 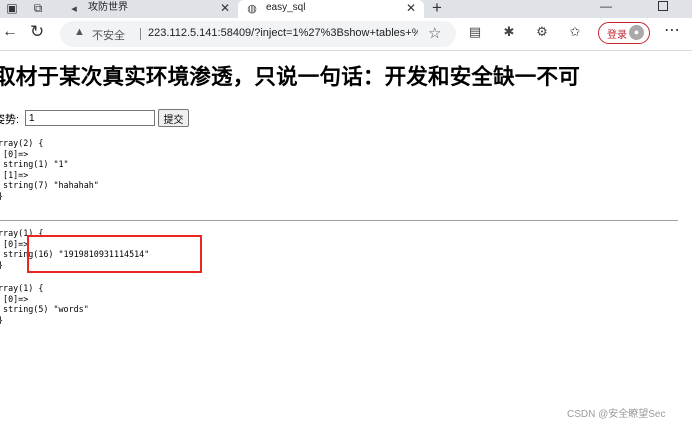 I want to click on result-divider, so click(x=339, y=220).